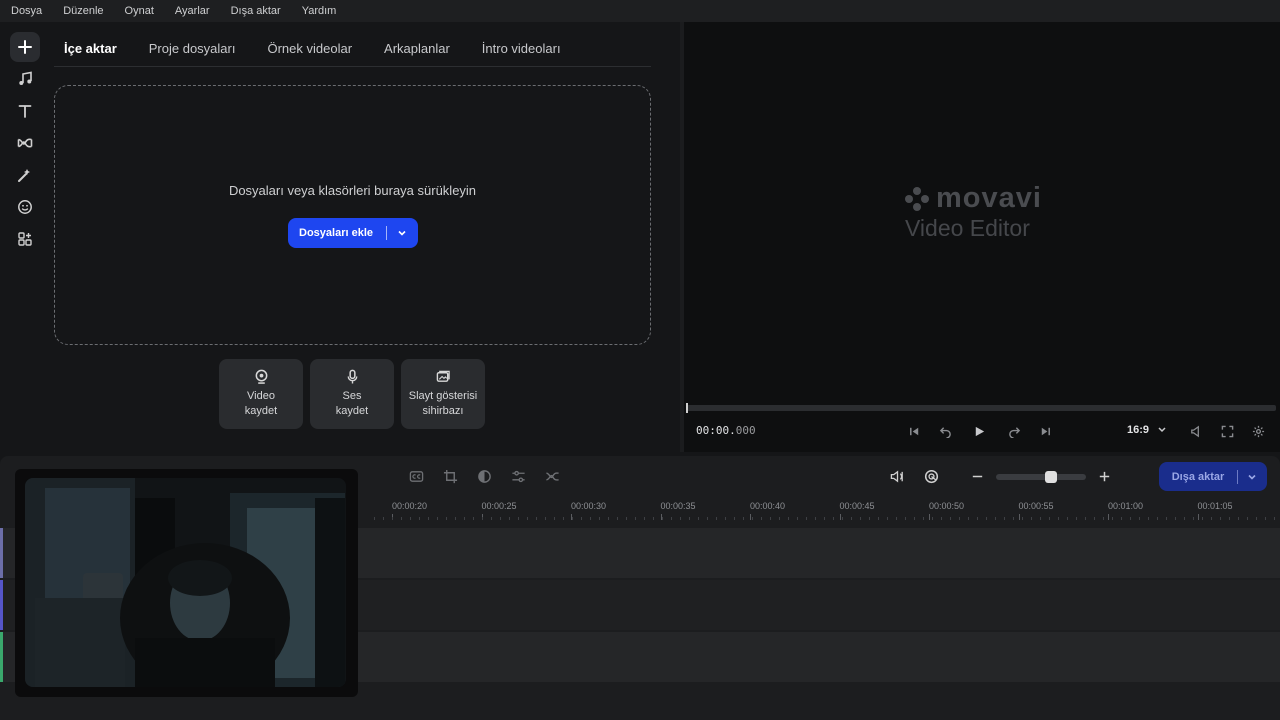 This screenshot has width=1280, height=720. I want to click on export-dropdown, so click(1252, 477).